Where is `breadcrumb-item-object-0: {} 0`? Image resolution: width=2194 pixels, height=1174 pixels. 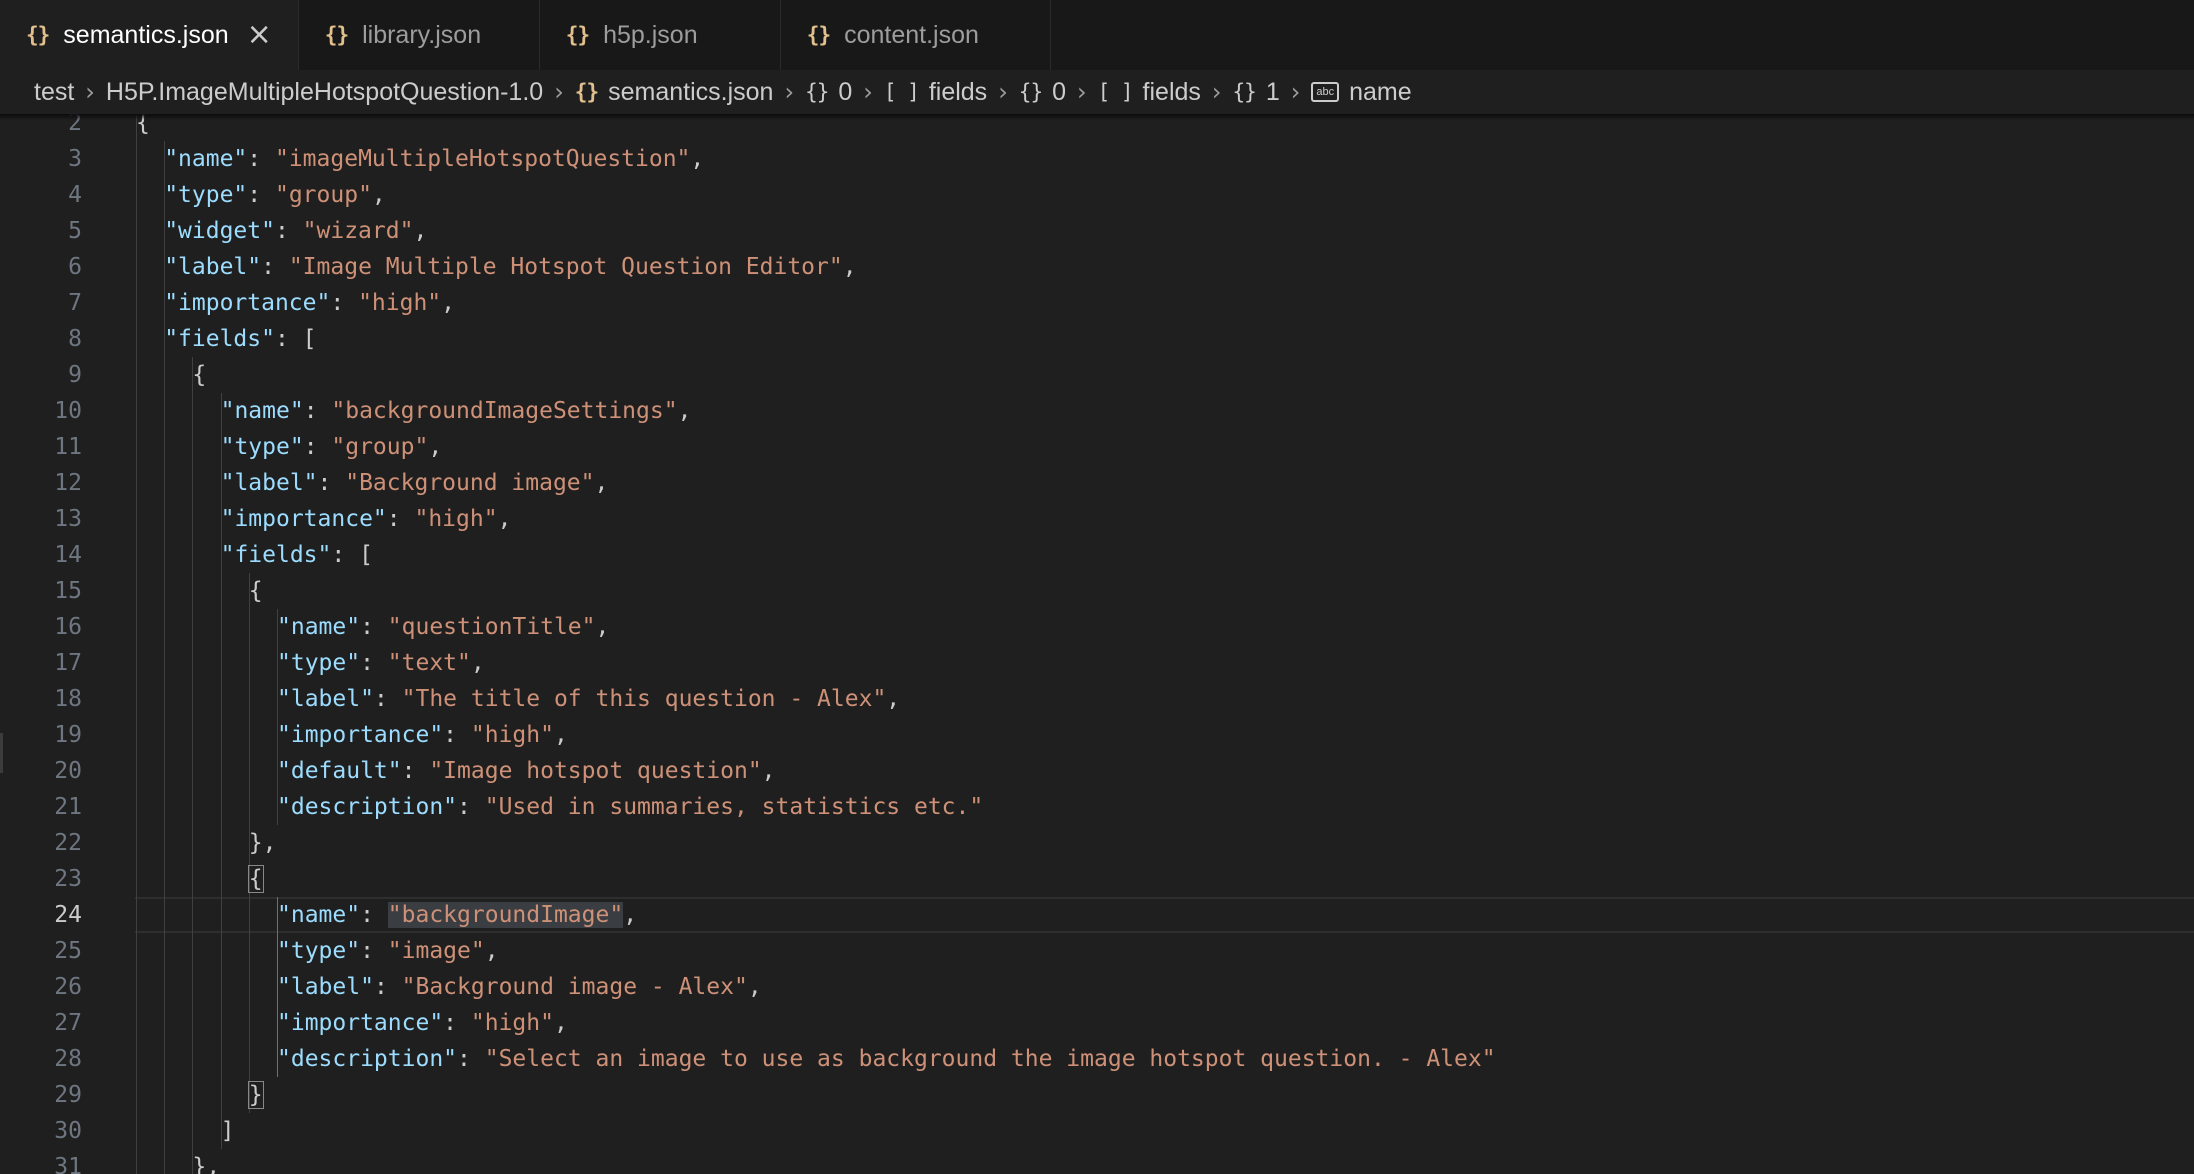
breadcrumb-item-object-0: {} 0 is located at coordinates (828, 92).